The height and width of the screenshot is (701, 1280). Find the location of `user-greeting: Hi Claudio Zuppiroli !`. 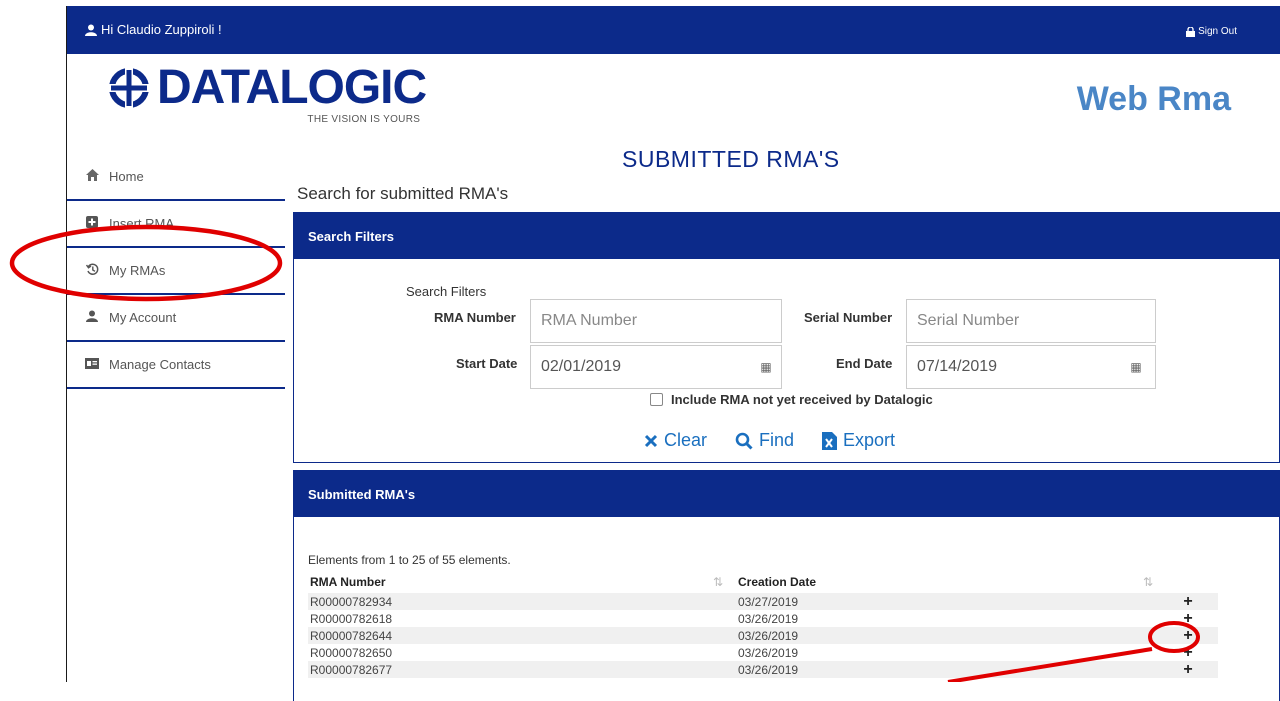

user-greeting: Hi Claudio Zuppiroli ! is located at coordinates (153, 29).